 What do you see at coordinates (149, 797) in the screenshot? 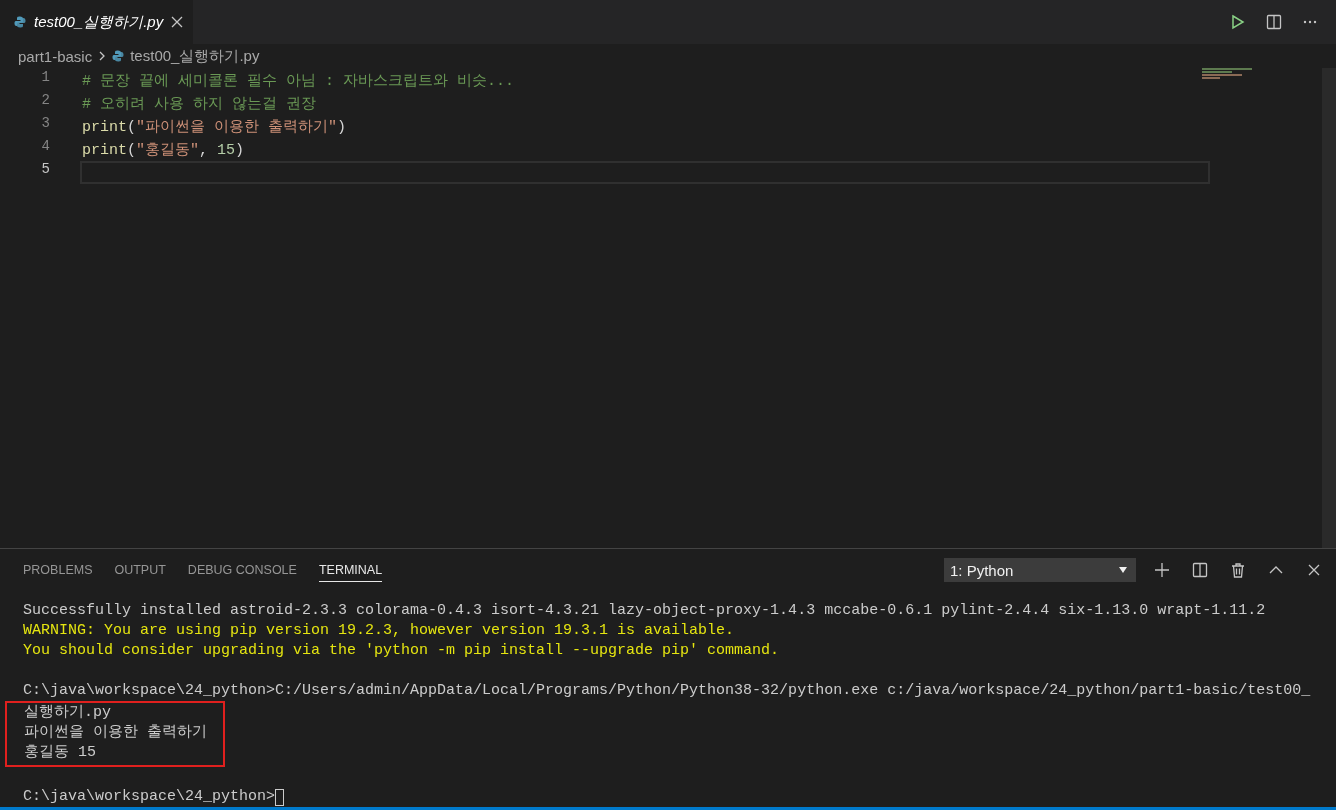
I see `terminal-prompt: C:\java\workspace\24_python>` at bounding box center [149, 797].